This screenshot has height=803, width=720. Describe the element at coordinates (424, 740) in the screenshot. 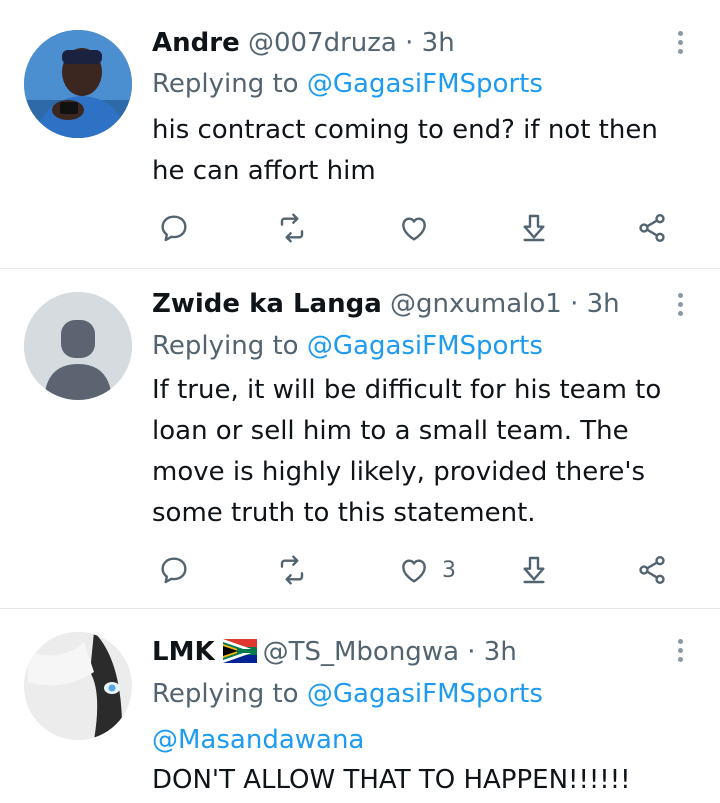

I see `mention-link: @Masandawana` at that location.